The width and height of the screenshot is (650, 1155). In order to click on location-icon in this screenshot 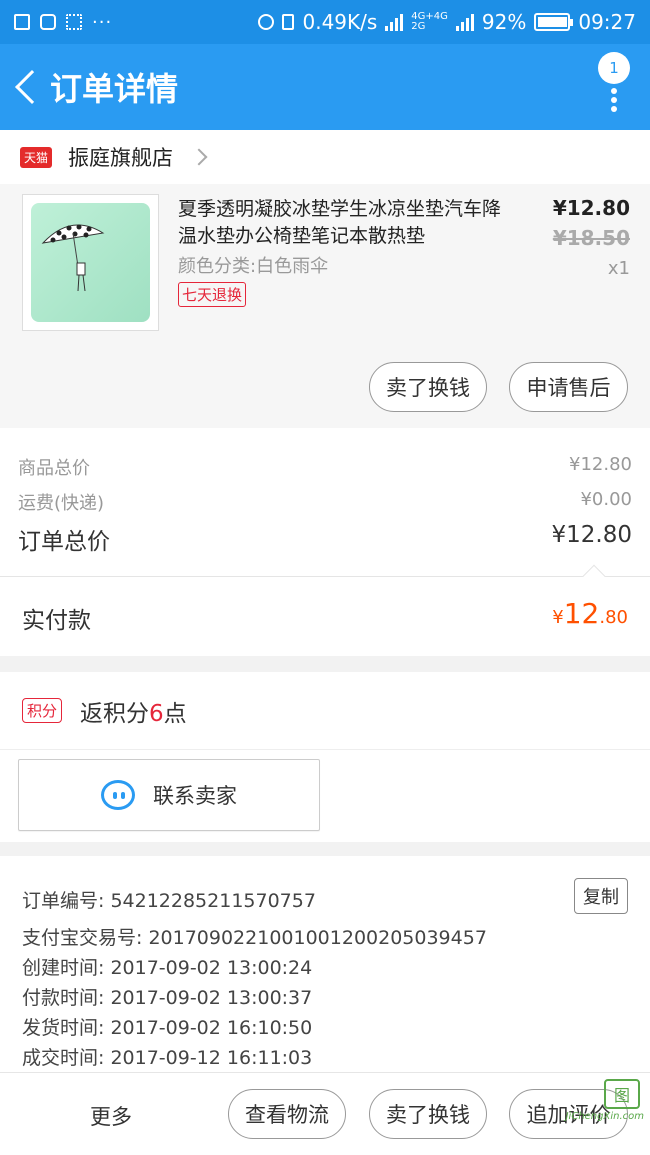, I will do `click(266, 22)`.